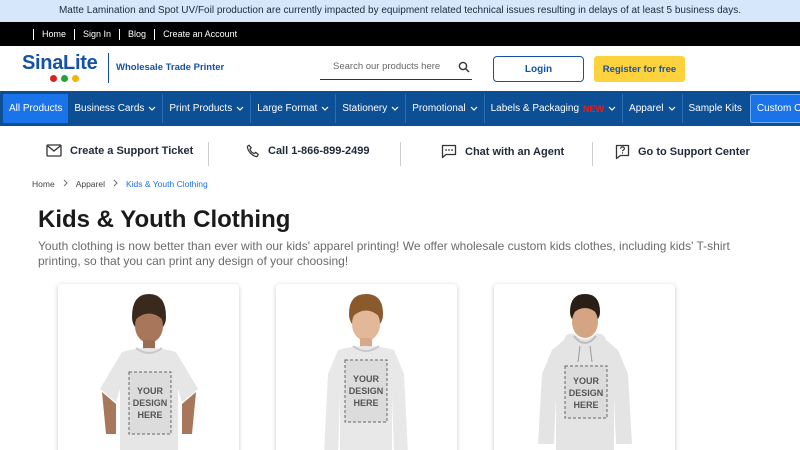  Describe the element at coordinates (449, 151) in the screenshot. I see `chat-icon` at that location.